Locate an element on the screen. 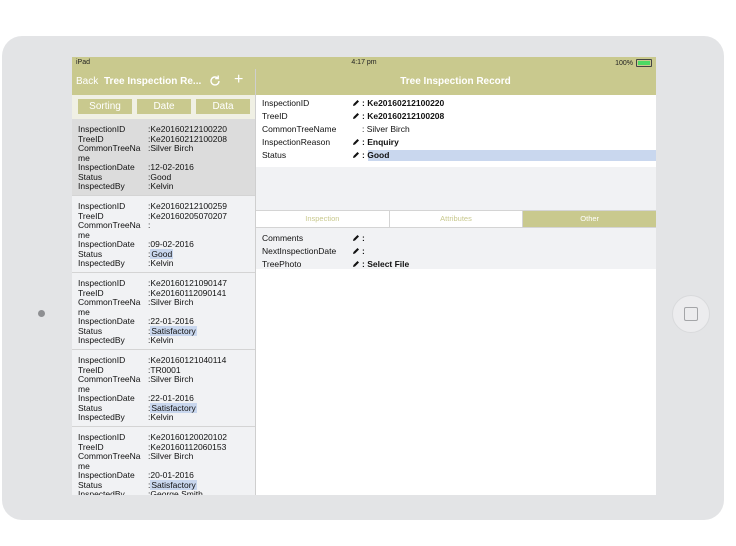 The image size is (736, 546). detail-row: InspectionID: Ke20160212100220 is located at coordinates (459, 104).